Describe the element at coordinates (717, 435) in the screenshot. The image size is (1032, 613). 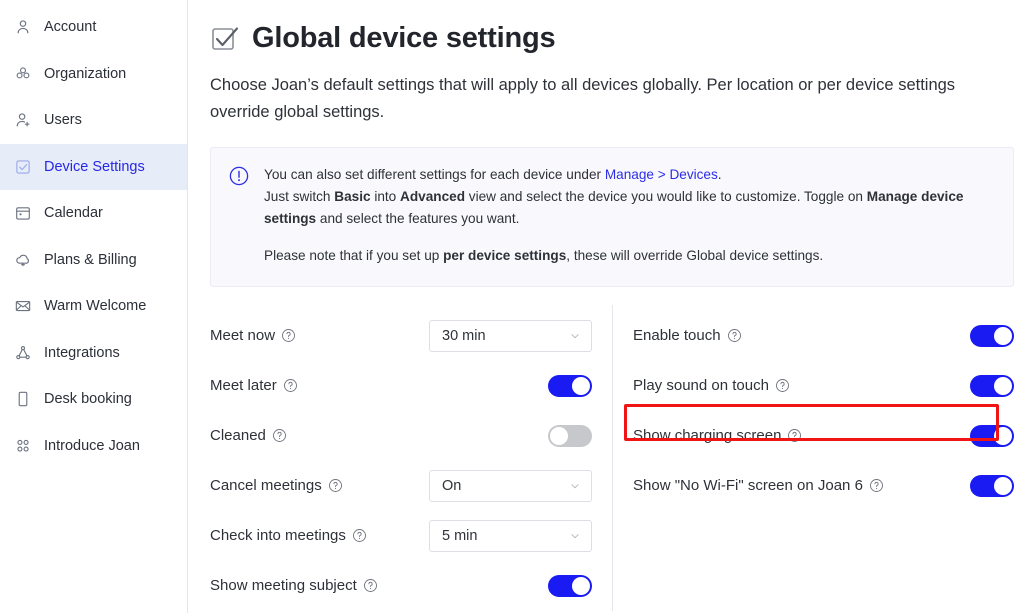
I see `setting-label-show-charging-screen: Show charging screen` at that location.